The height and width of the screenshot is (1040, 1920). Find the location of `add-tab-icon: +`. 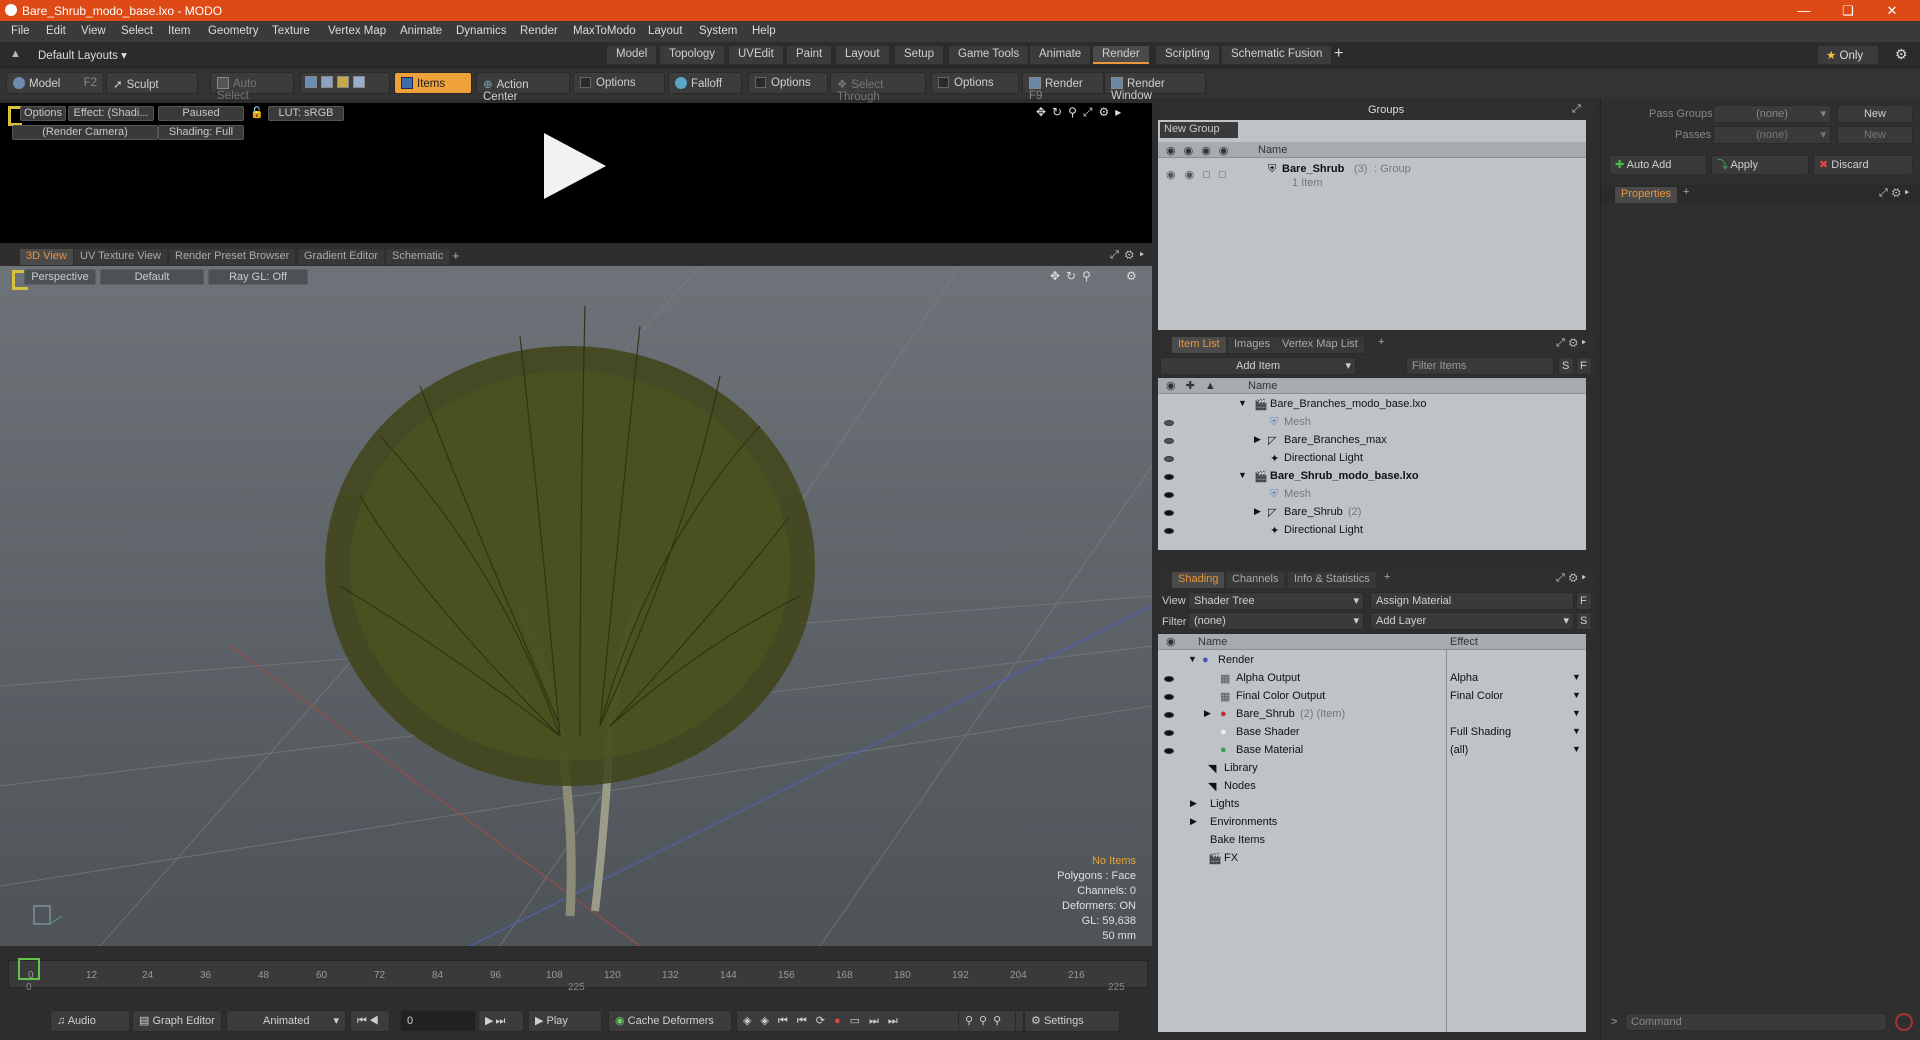

add-tab-icon: + is located at coordinates (1338, 54).